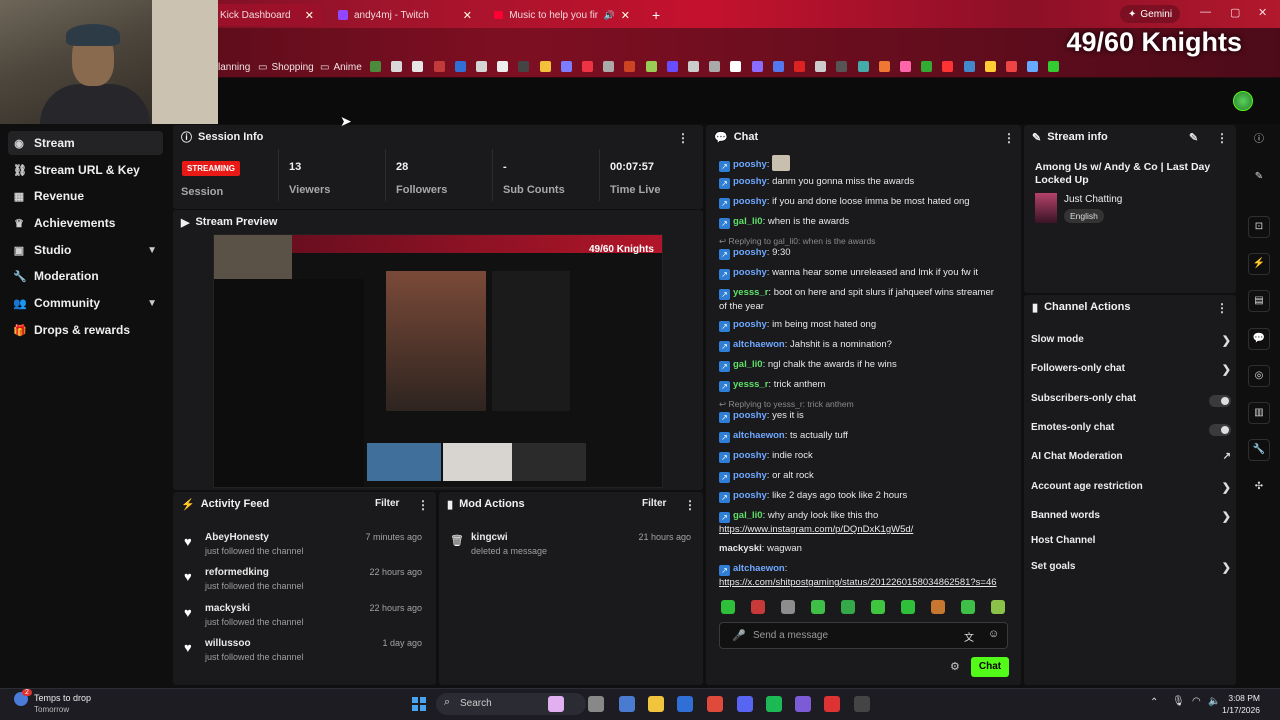 The height and width of the screenshot is (720, 1280). Describe the element at coordinates (1259, 376) in the screenshot. I see `broadcast-icon: ◎` at that location.